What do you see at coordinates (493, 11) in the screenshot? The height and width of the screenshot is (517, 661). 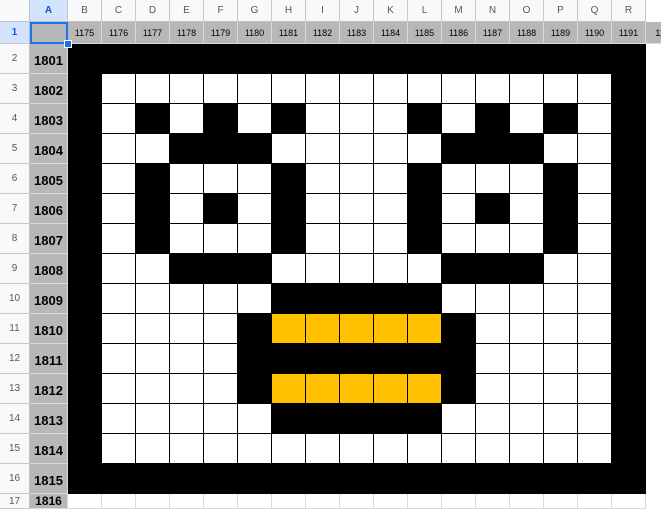 I see `column-header-n: N` at bounding box center [493, 11].